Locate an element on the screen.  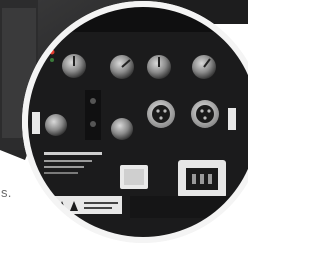
side-handle-right is located at coordinates (232, 119).